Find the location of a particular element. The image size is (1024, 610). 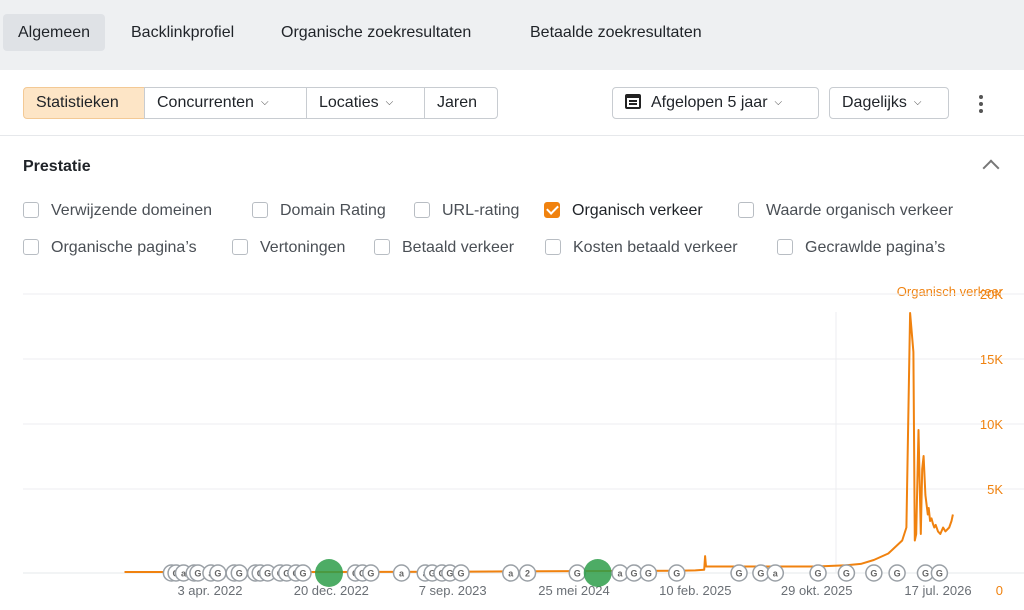

x-tick-label: 7 sep. 2023 is located at coordinates (453, 590).